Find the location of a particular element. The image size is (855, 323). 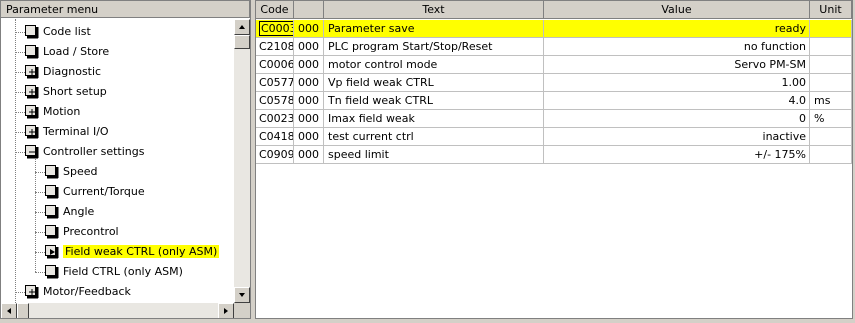

h-scroll-thumb is located at coordinates (23, 310).